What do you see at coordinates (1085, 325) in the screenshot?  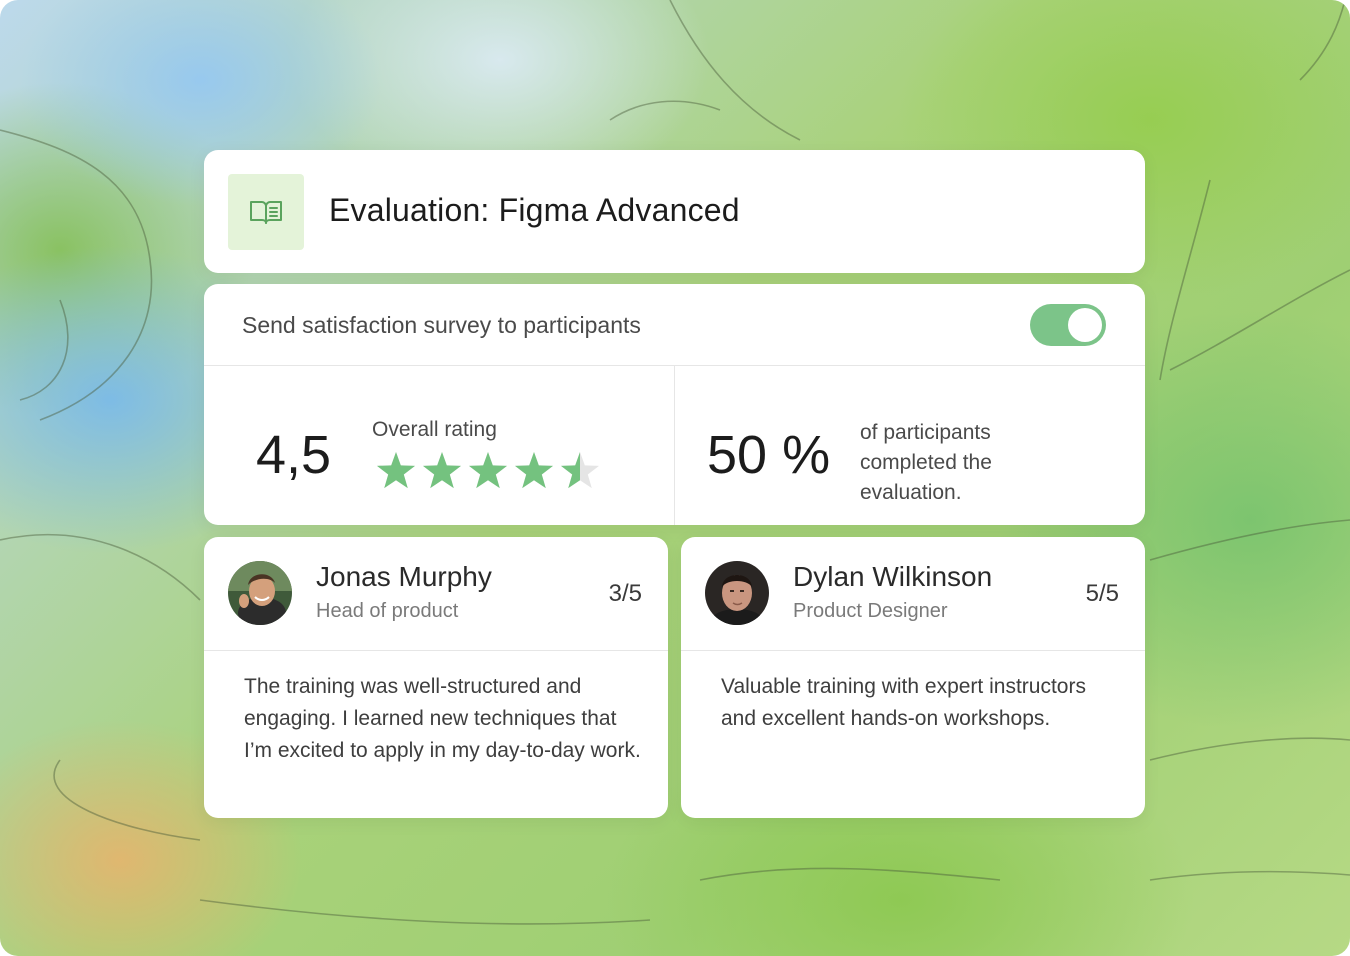 I see `toggle-knob` at bounding box center [1085, 325].